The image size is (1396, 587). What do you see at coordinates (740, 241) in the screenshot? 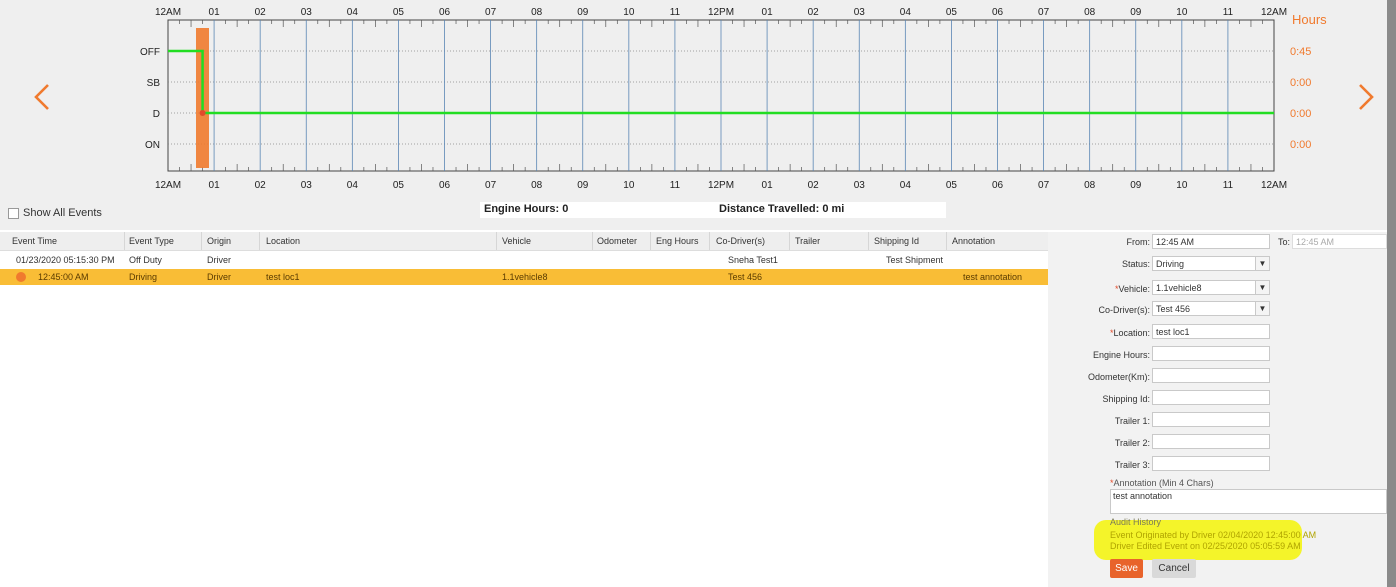
I see `column-header: Co-Driver(s)` at bounding box center [740, 241].